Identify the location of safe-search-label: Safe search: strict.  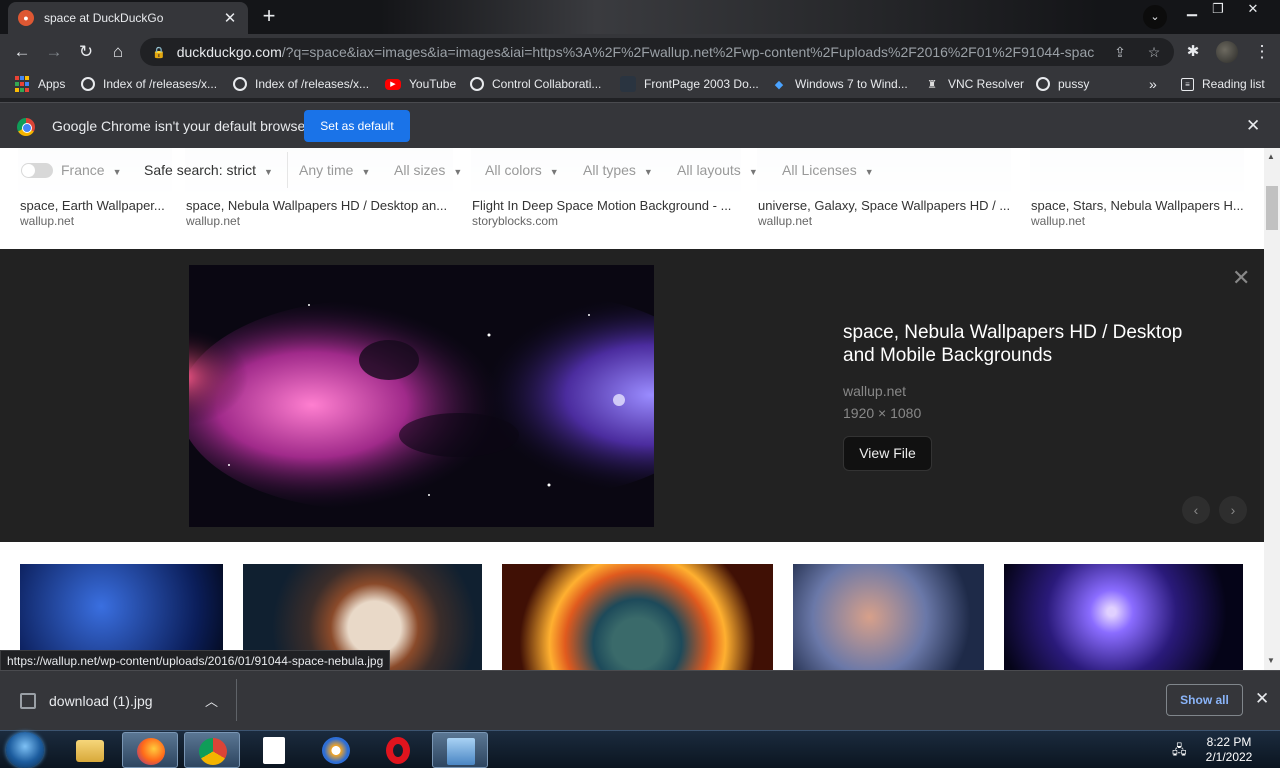
(200, 170).